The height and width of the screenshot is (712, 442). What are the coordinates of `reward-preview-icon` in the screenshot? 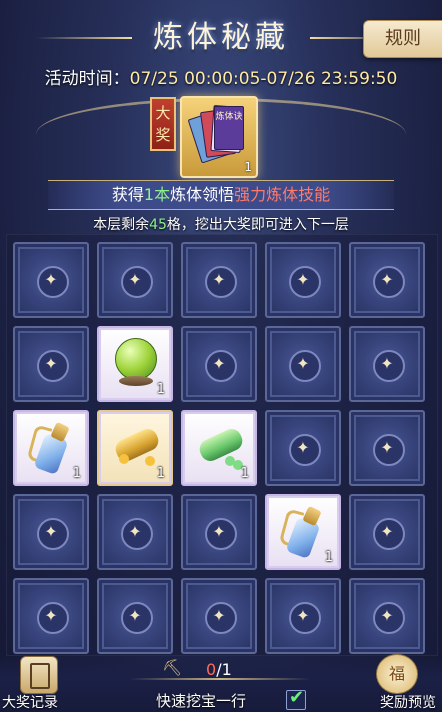 It's located at (397, 674).